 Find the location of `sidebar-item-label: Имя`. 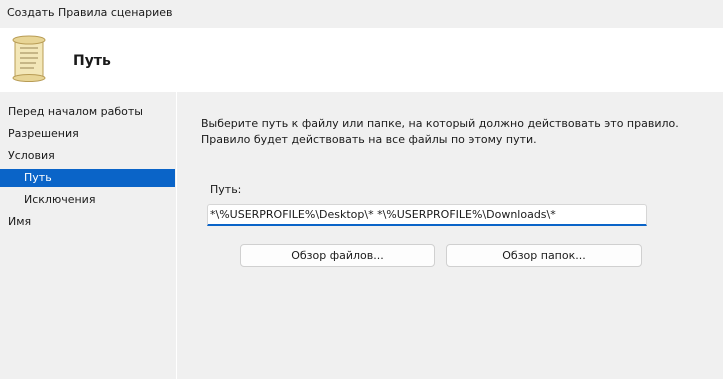

sidebar-item-label: Имя is located at coordinates (20, 221).